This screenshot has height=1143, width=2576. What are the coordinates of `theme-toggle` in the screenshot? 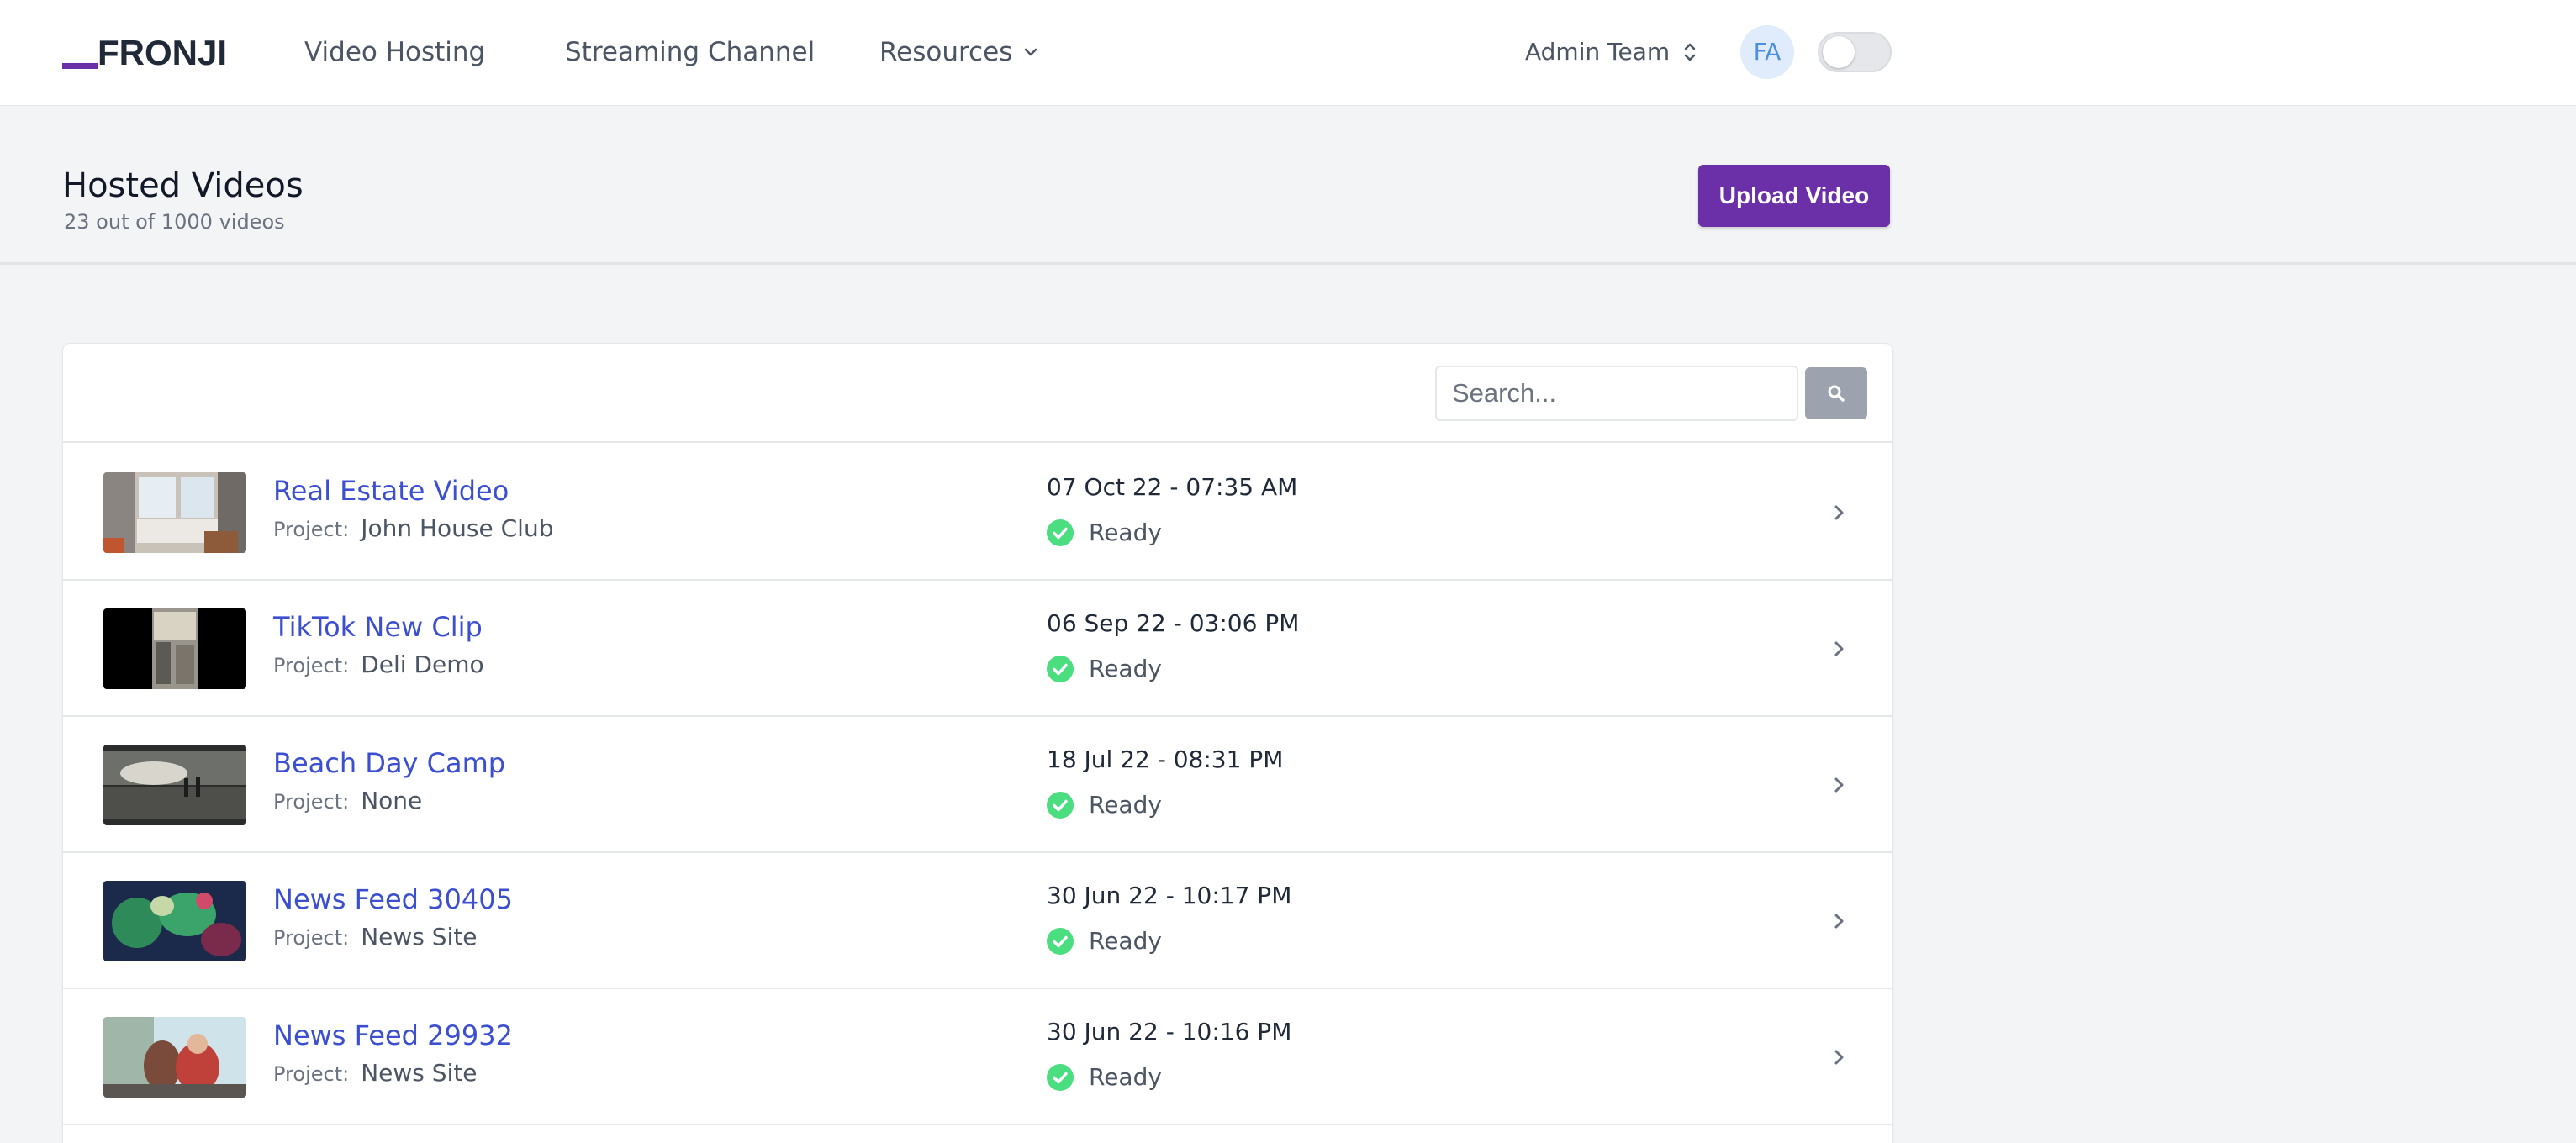 It's located at (1855, 52).